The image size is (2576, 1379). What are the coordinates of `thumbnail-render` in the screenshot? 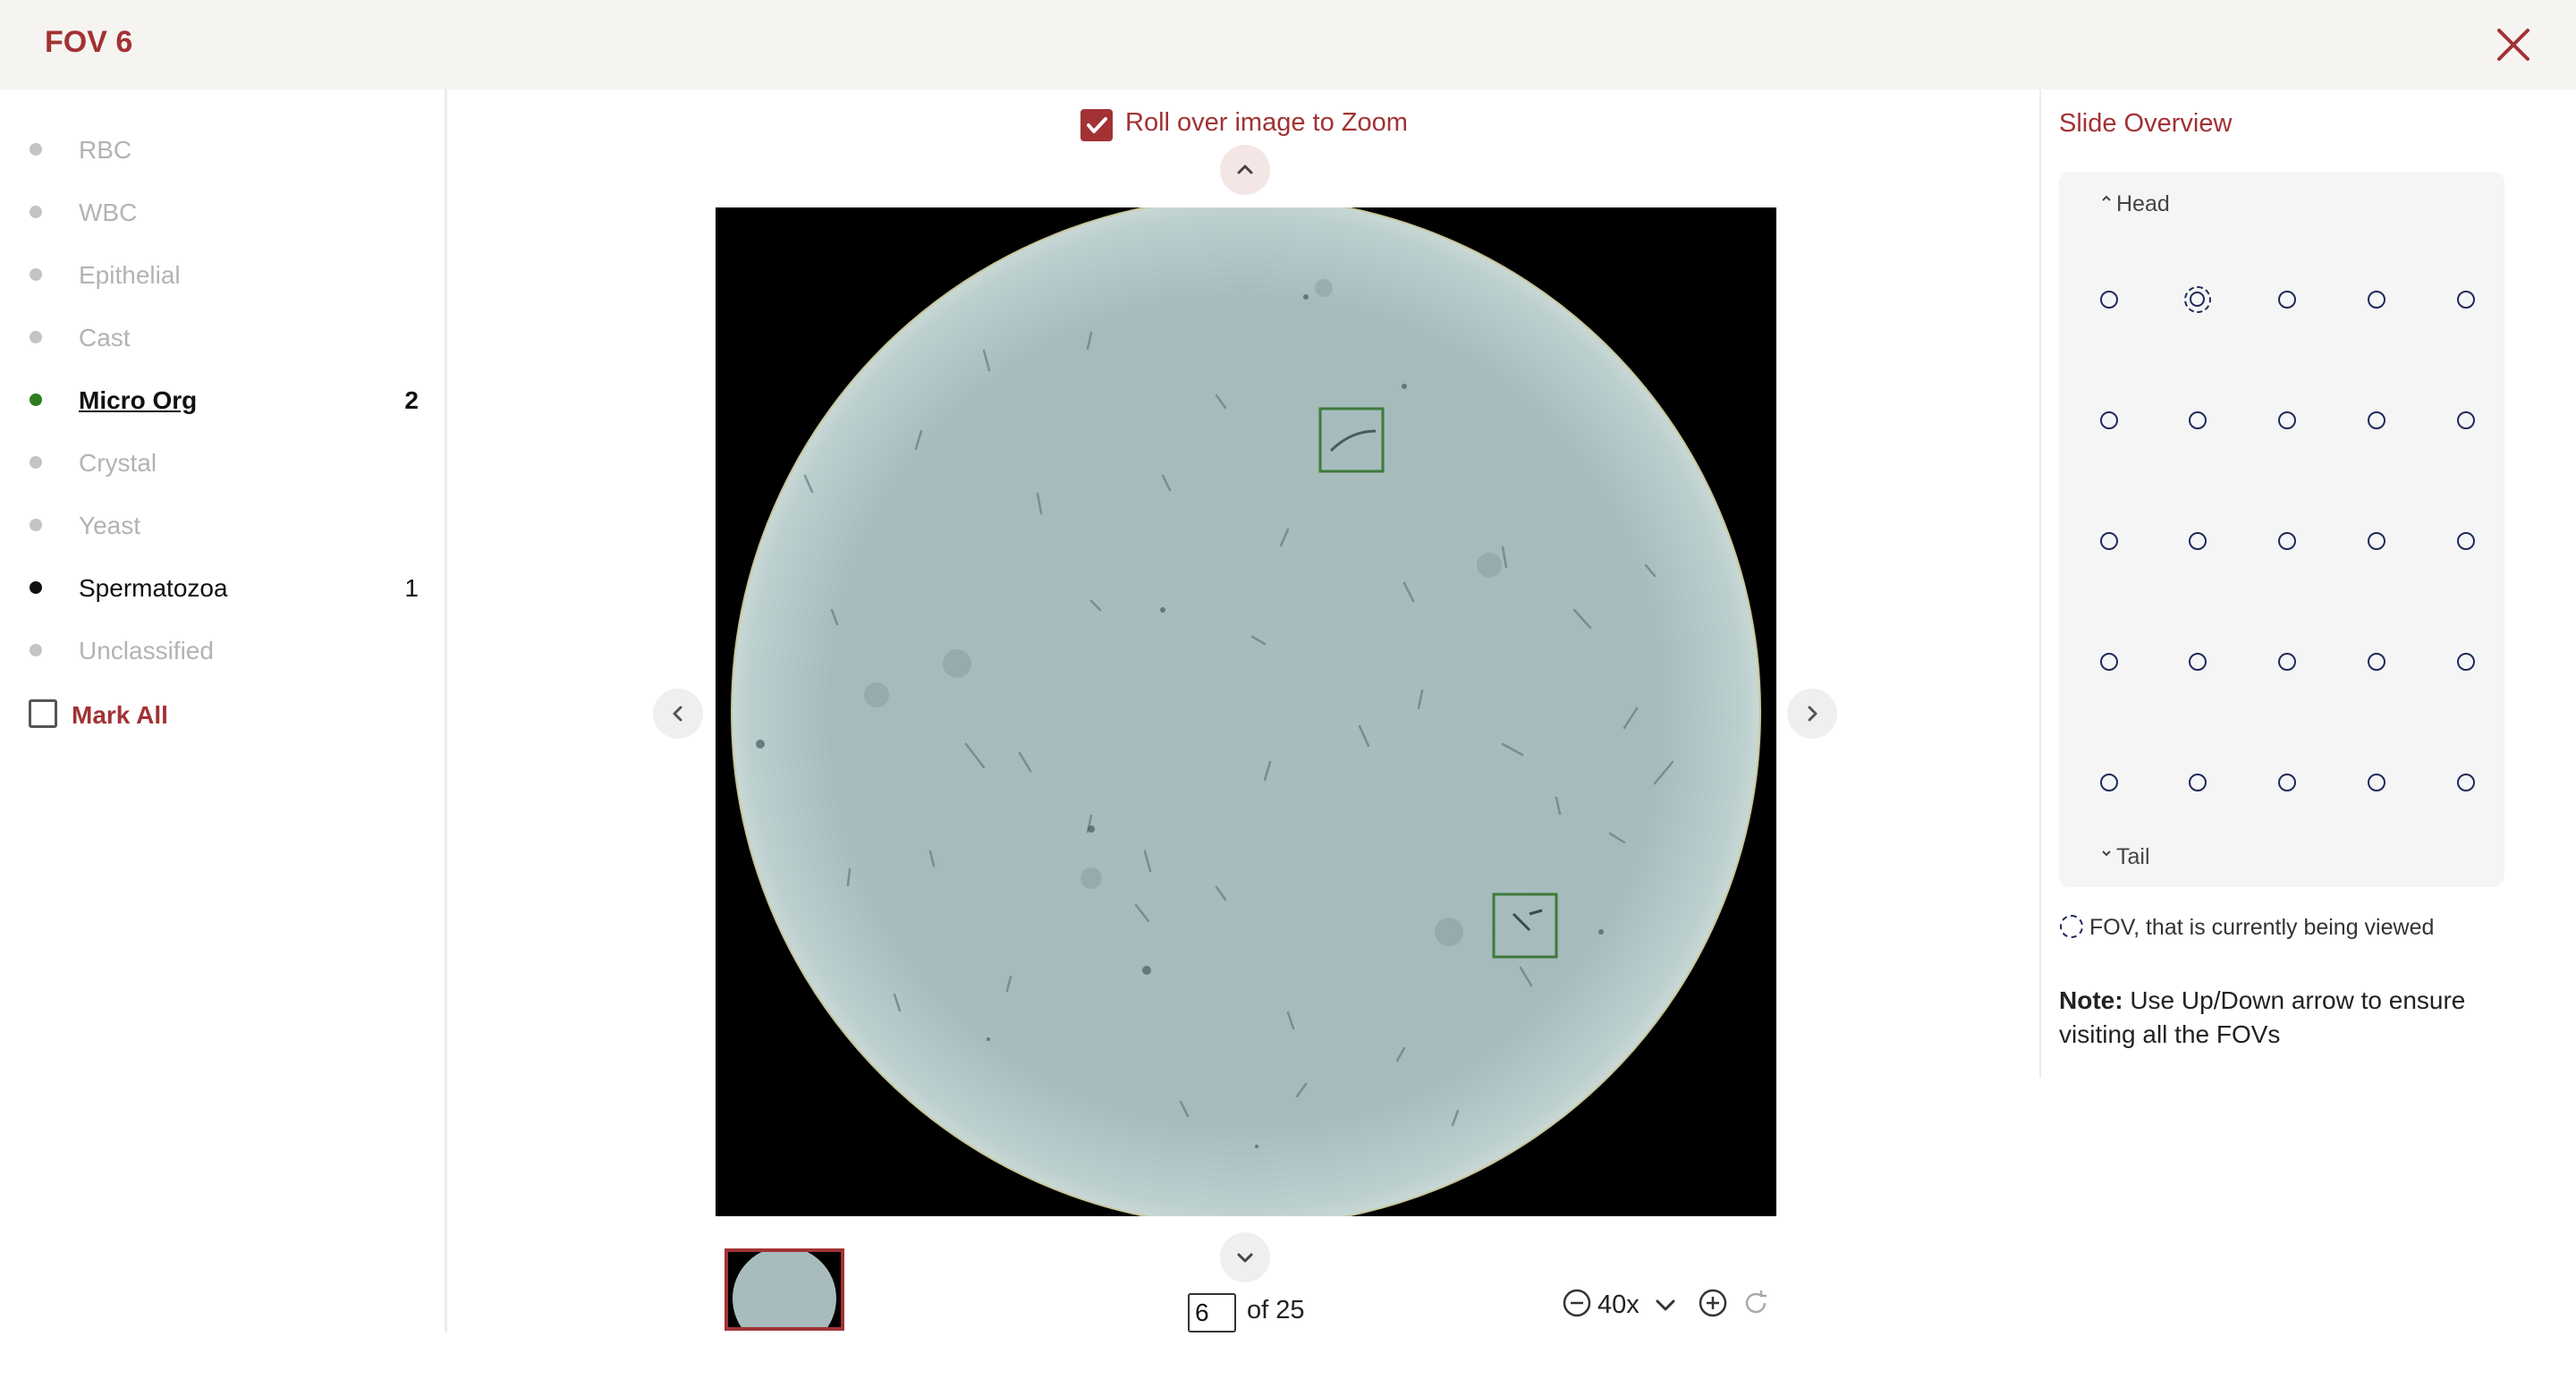 It's located at (784, 1289).